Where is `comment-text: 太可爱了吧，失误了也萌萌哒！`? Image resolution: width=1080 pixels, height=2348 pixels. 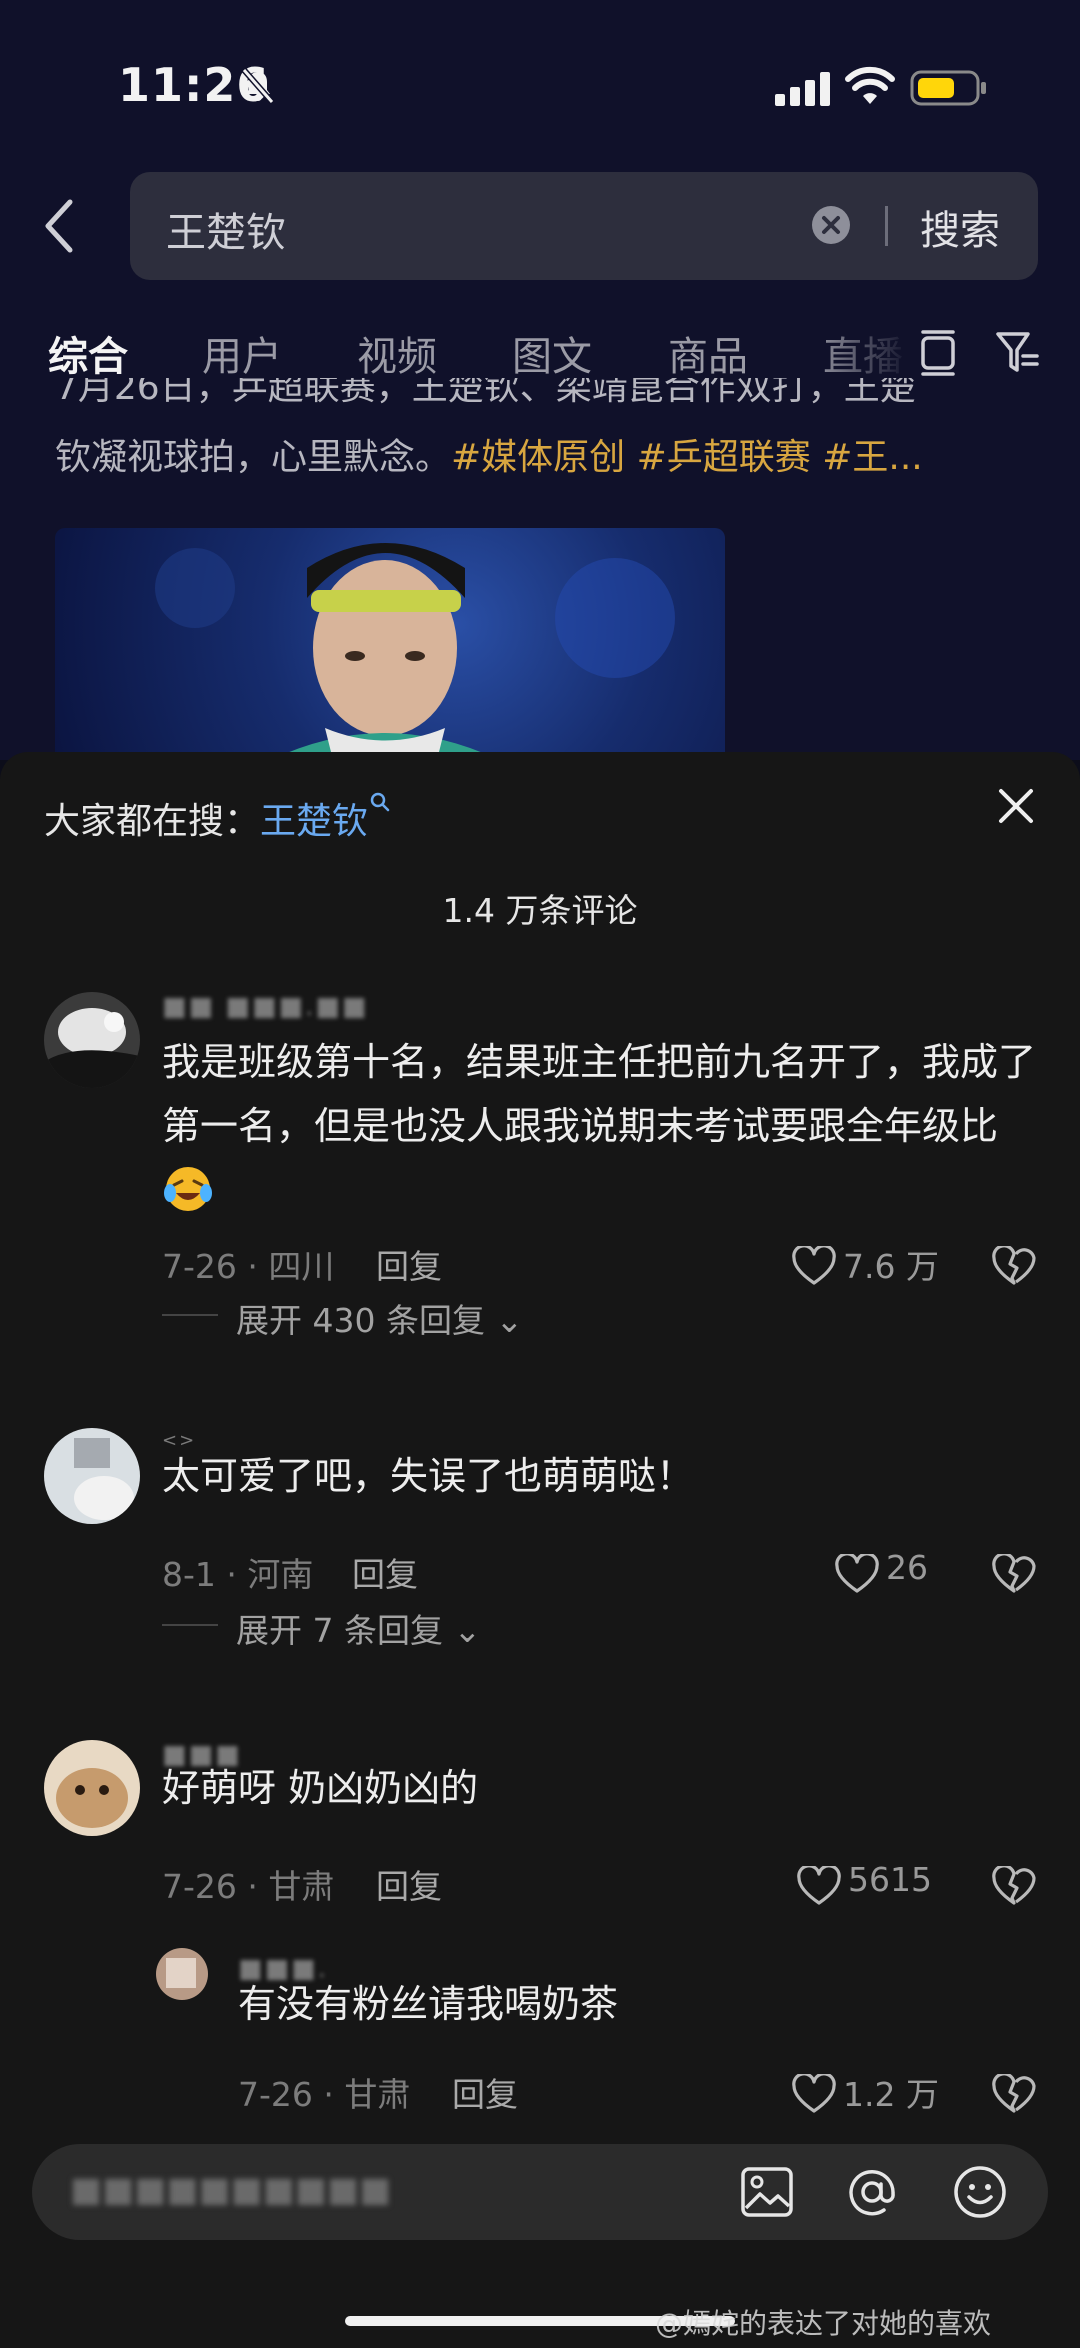 comment-text: 太可爱了吧，失误了也萌萌哒！ is located at coordinates (602, 1476).